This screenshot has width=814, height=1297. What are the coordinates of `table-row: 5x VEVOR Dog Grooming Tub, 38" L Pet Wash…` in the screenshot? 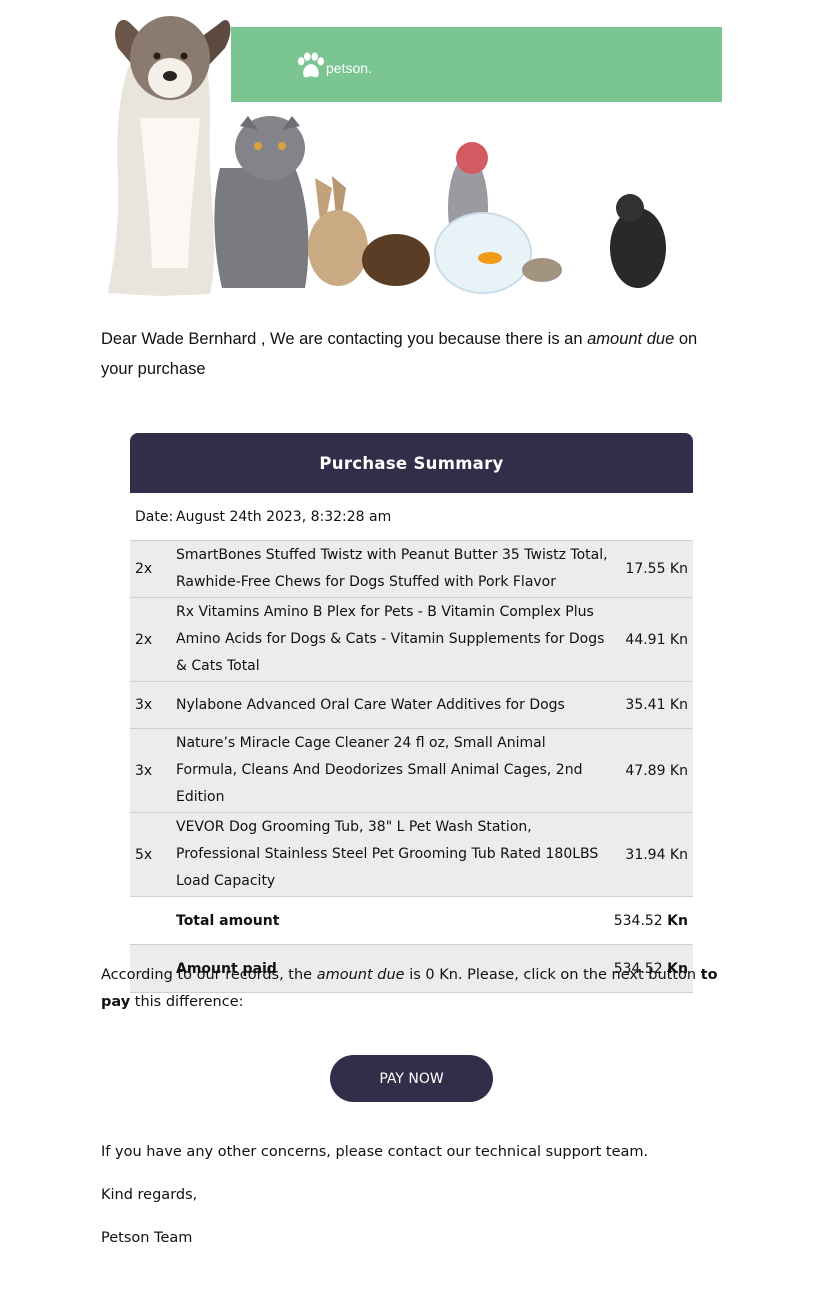 It's located at (411, 855).